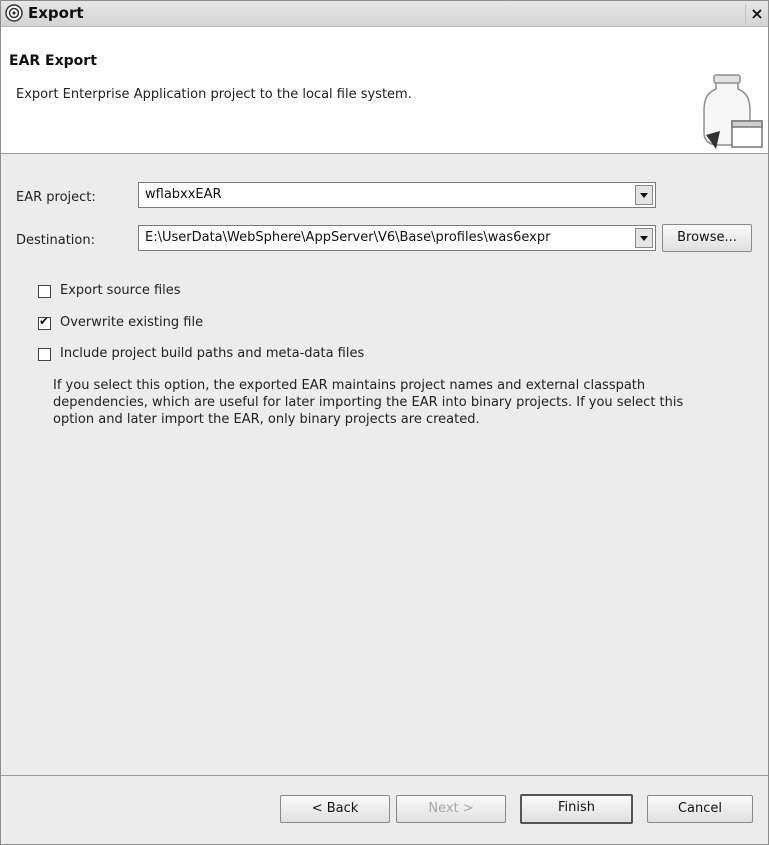 The width and height of the screenshot is (769, 845). What do you see at coordinates (183, 194) in the screenshot?
I see `ear-project-value: wflabxxEAR` at bounding box center [183, 194].